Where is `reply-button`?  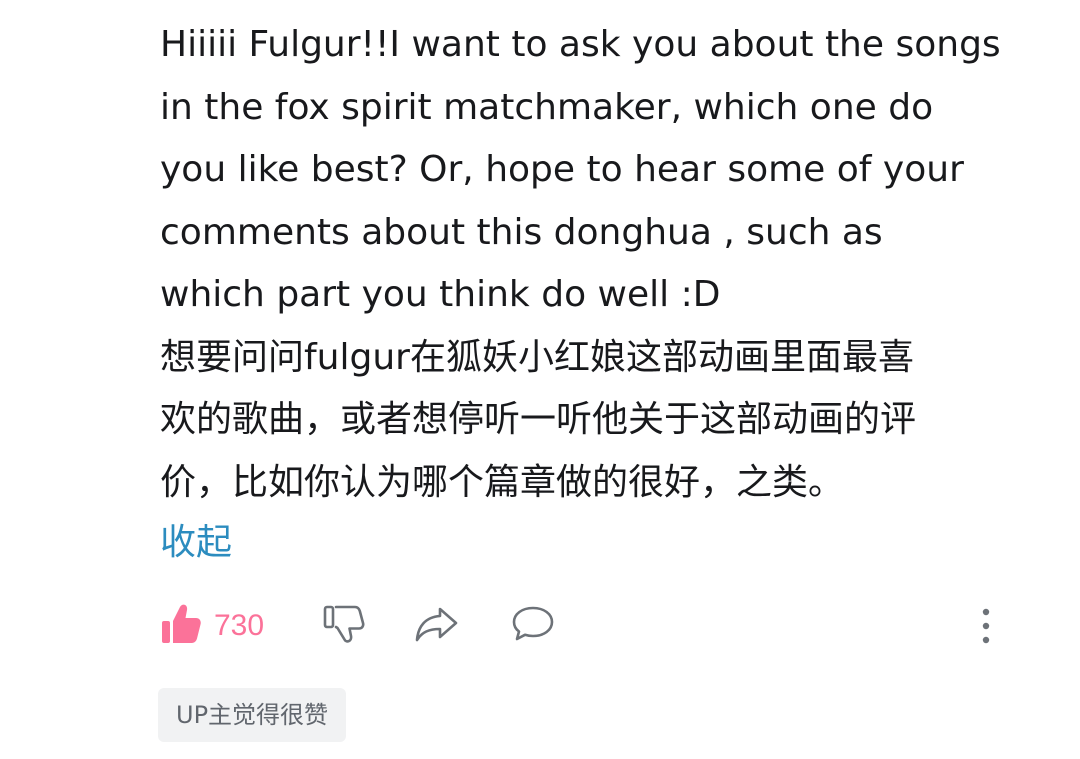
reply-button is located at coordinates (533, 626).